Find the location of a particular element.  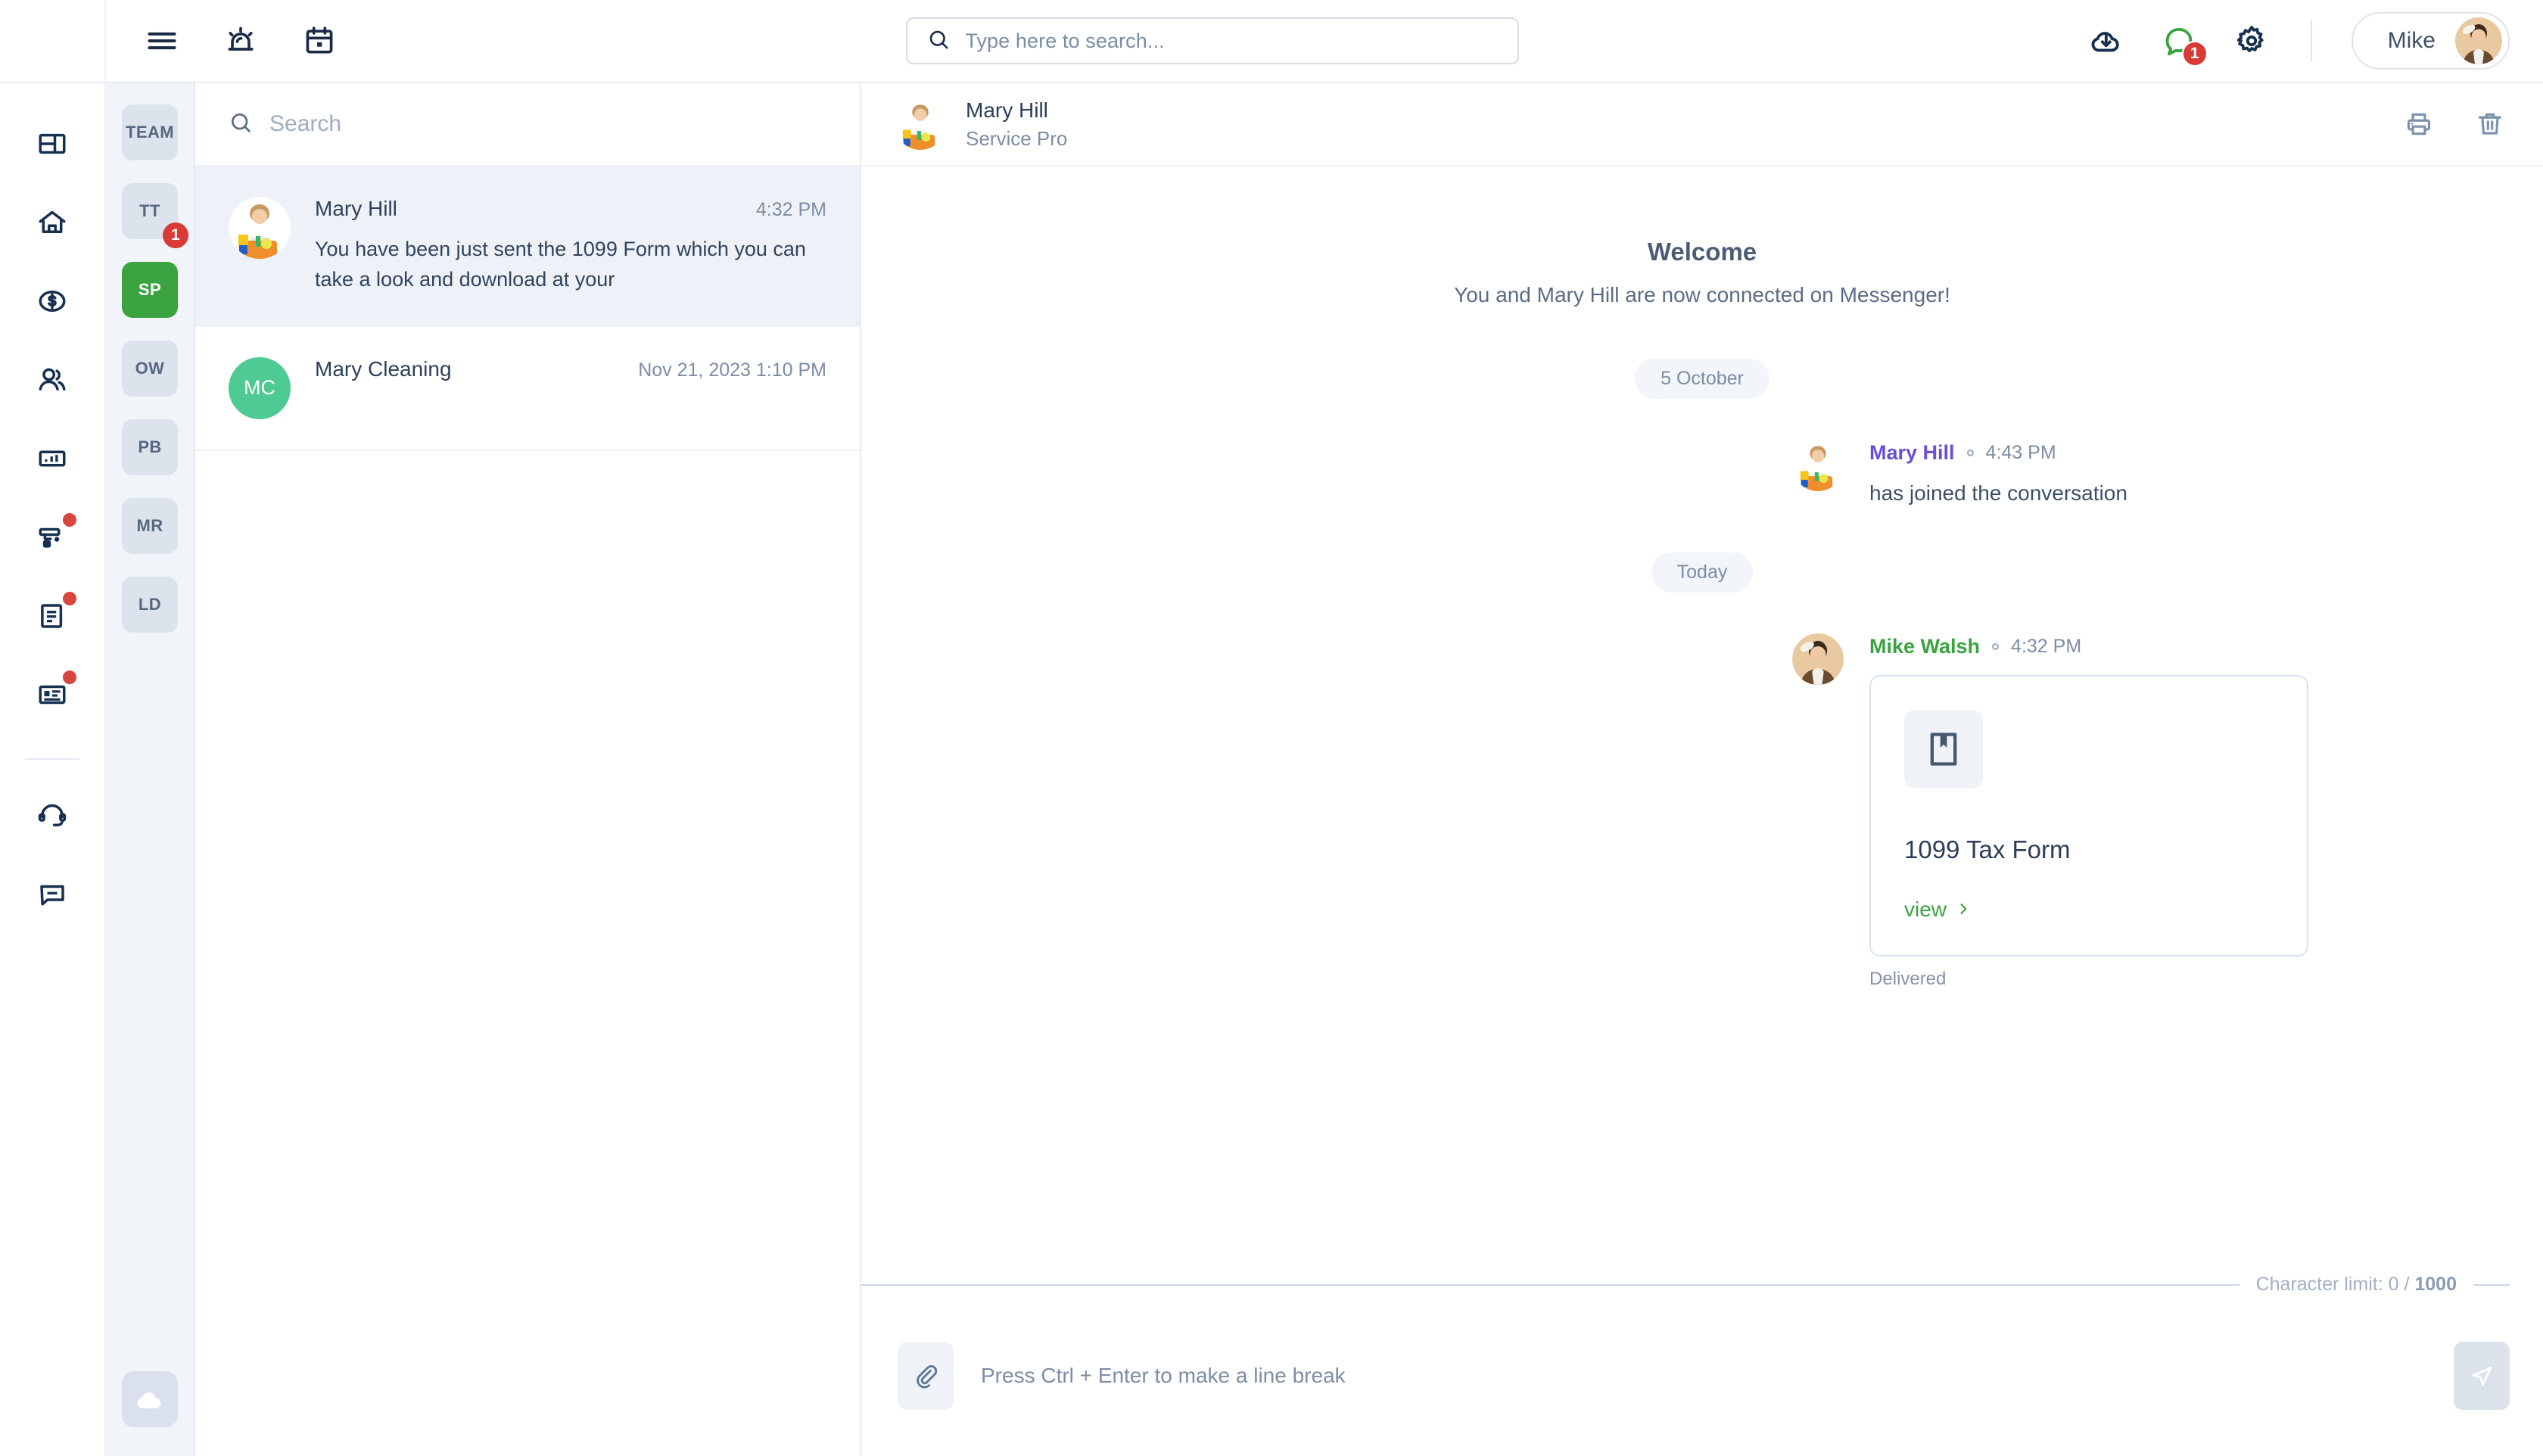

topbar-left-spacer is located at coordinates (53, 41).